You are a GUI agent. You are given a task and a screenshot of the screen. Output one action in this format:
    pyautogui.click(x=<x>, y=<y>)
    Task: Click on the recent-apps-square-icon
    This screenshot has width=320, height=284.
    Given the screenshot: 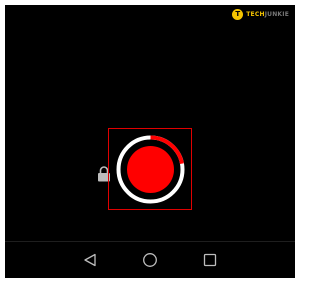 What is the action you would take?
    pyautogui.click(x=210, y=260)
    